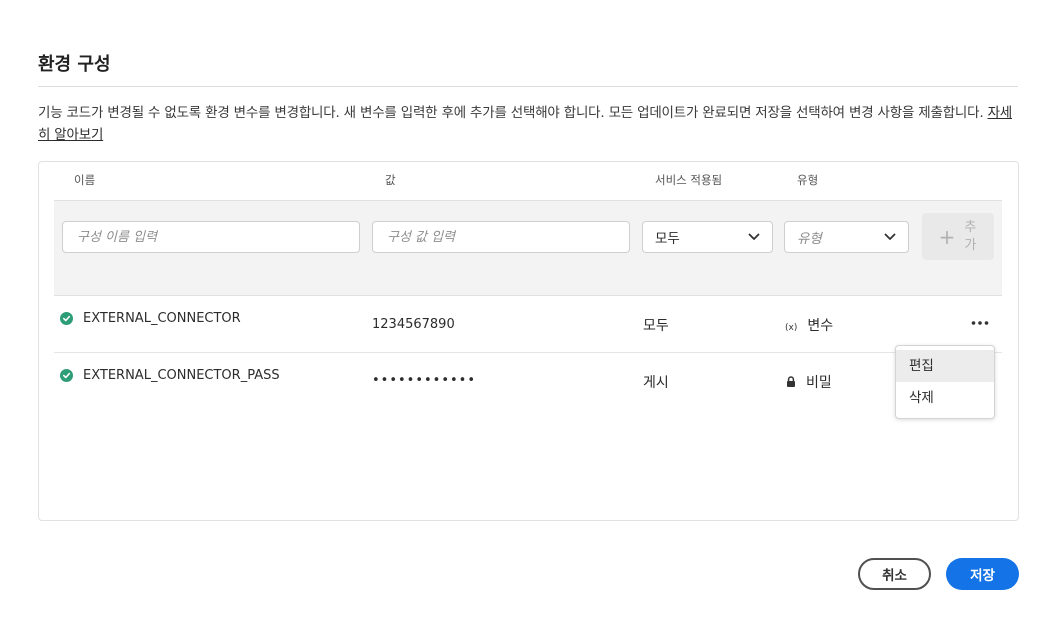  What do you see at coordinates (809, 239) in the screenshot?
I see `type-select-placeholder: 유형` at bounding box center [809, 239].